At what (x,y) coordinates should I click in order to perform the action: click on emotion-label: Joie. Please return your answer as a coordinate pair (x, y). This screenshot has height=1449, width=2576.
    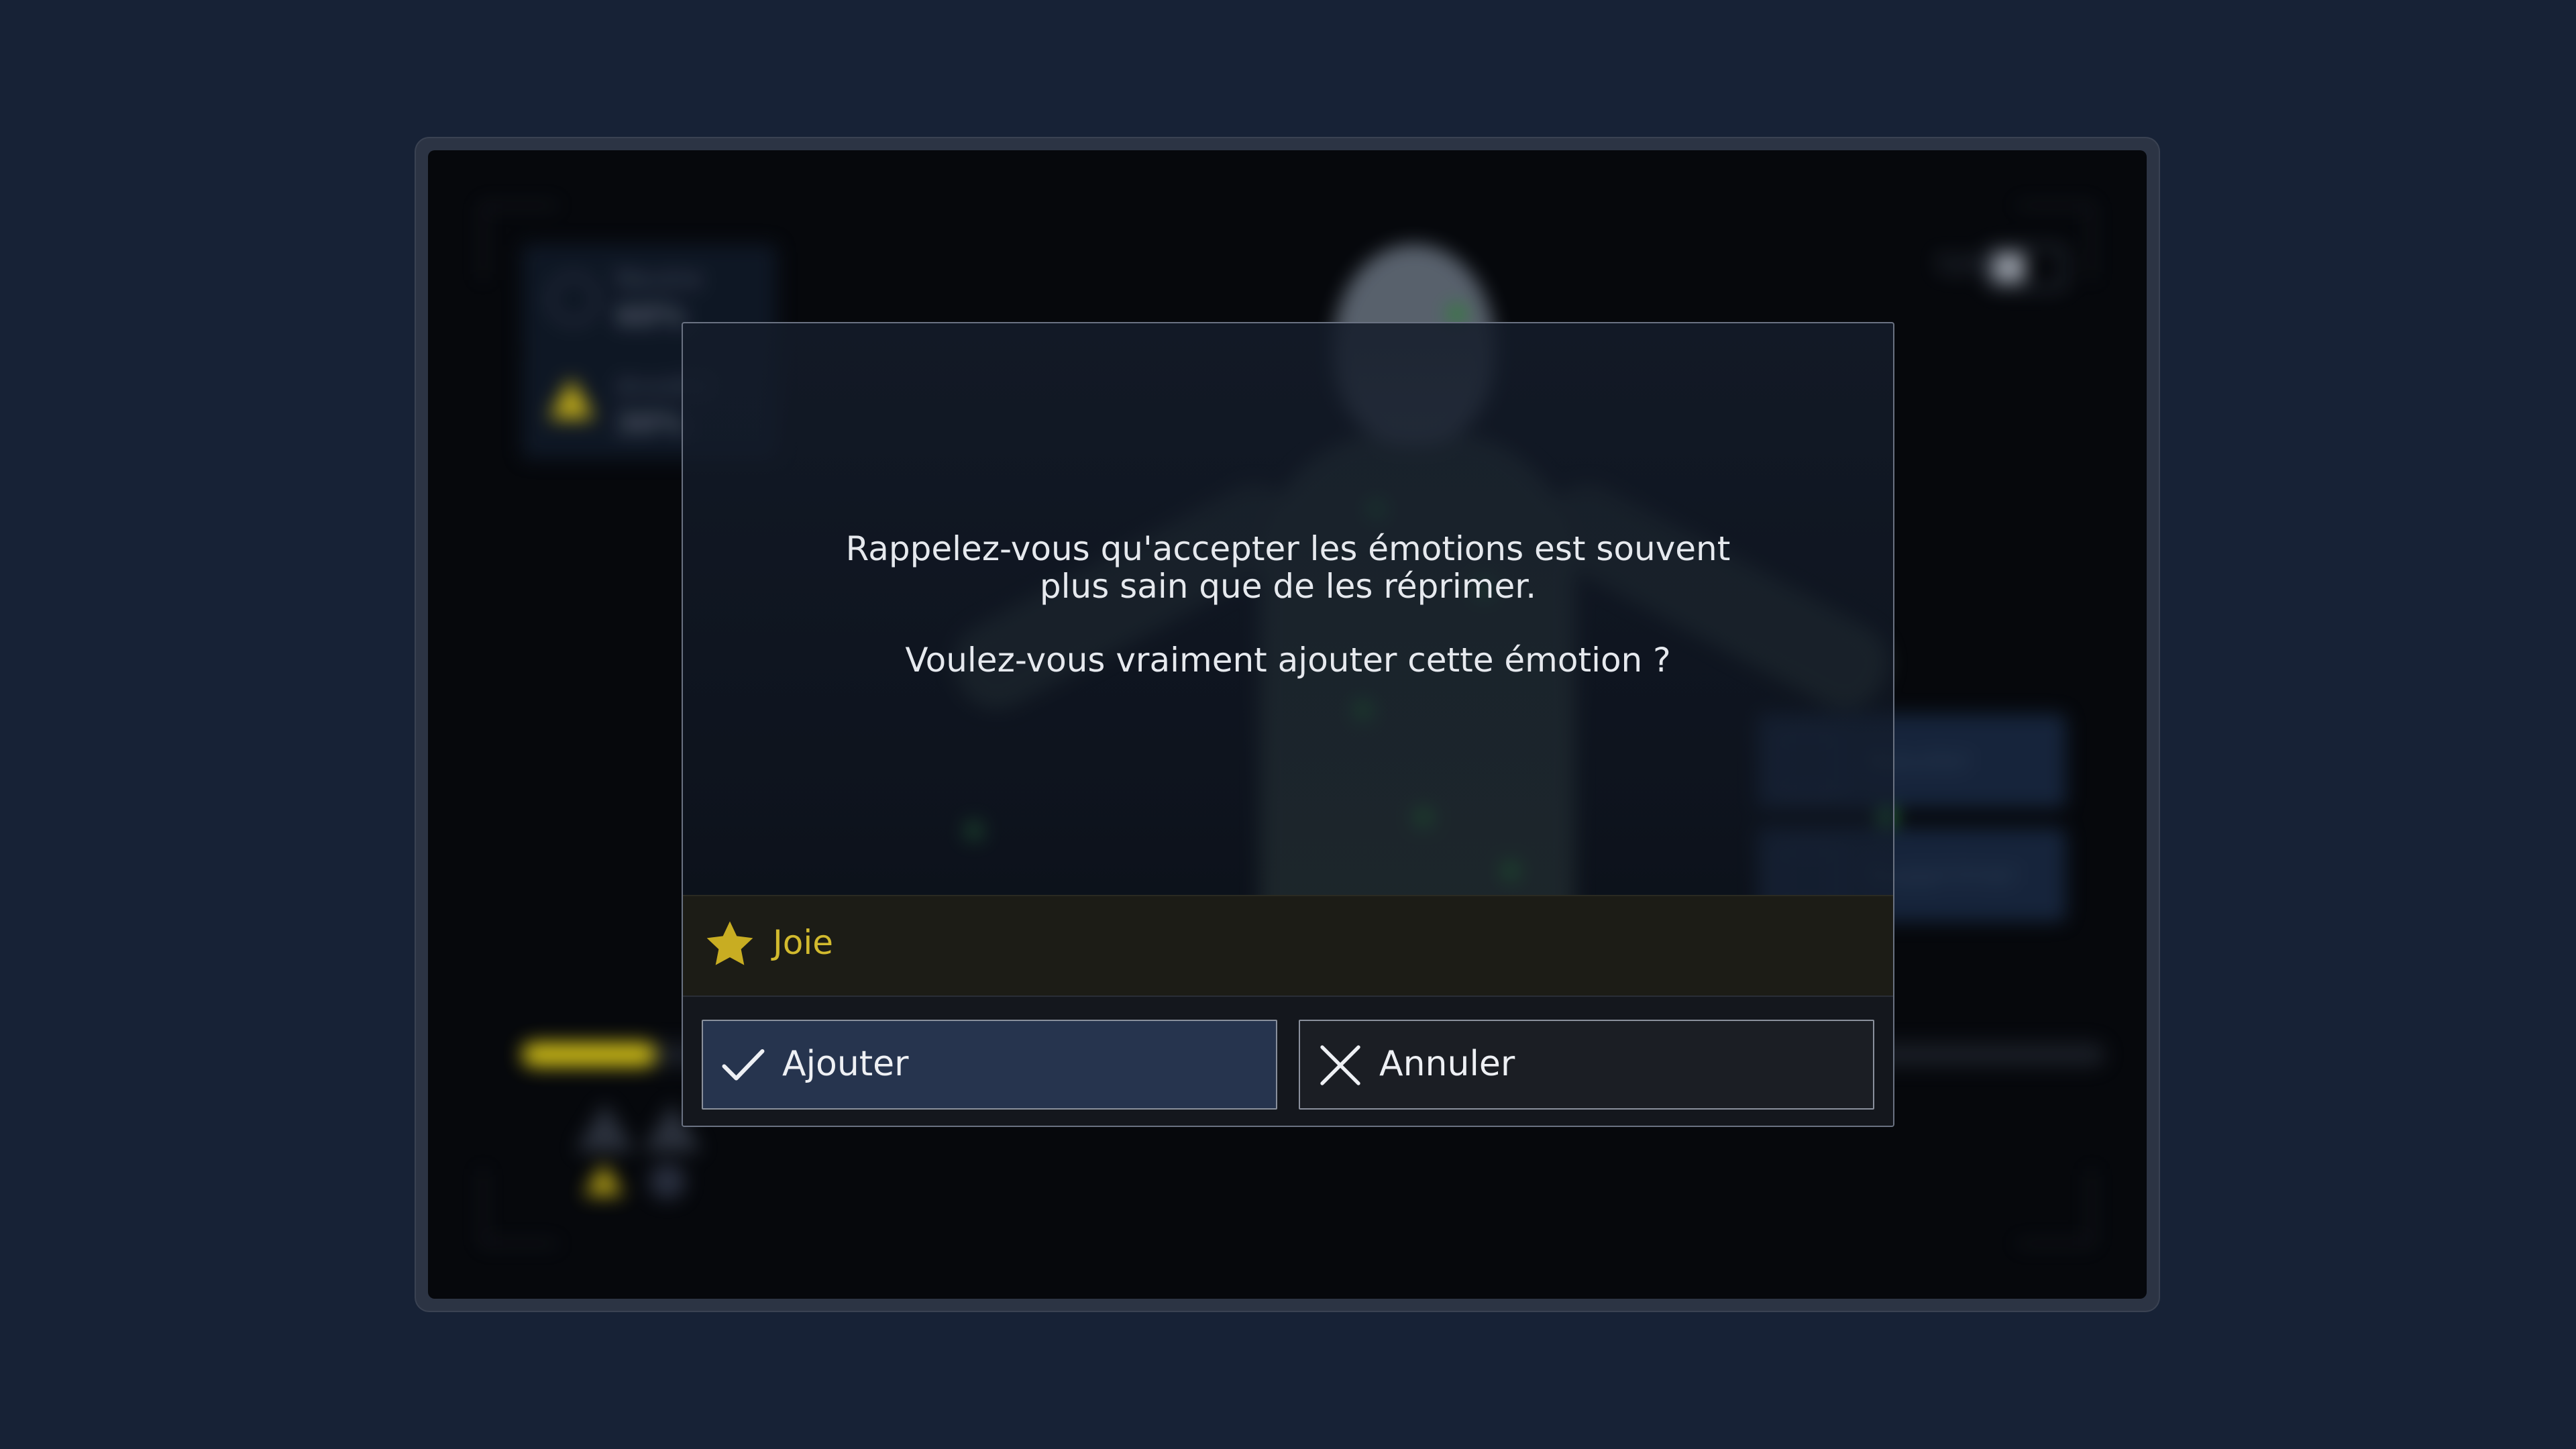
    Looking at the image, I should click on (803, 942).